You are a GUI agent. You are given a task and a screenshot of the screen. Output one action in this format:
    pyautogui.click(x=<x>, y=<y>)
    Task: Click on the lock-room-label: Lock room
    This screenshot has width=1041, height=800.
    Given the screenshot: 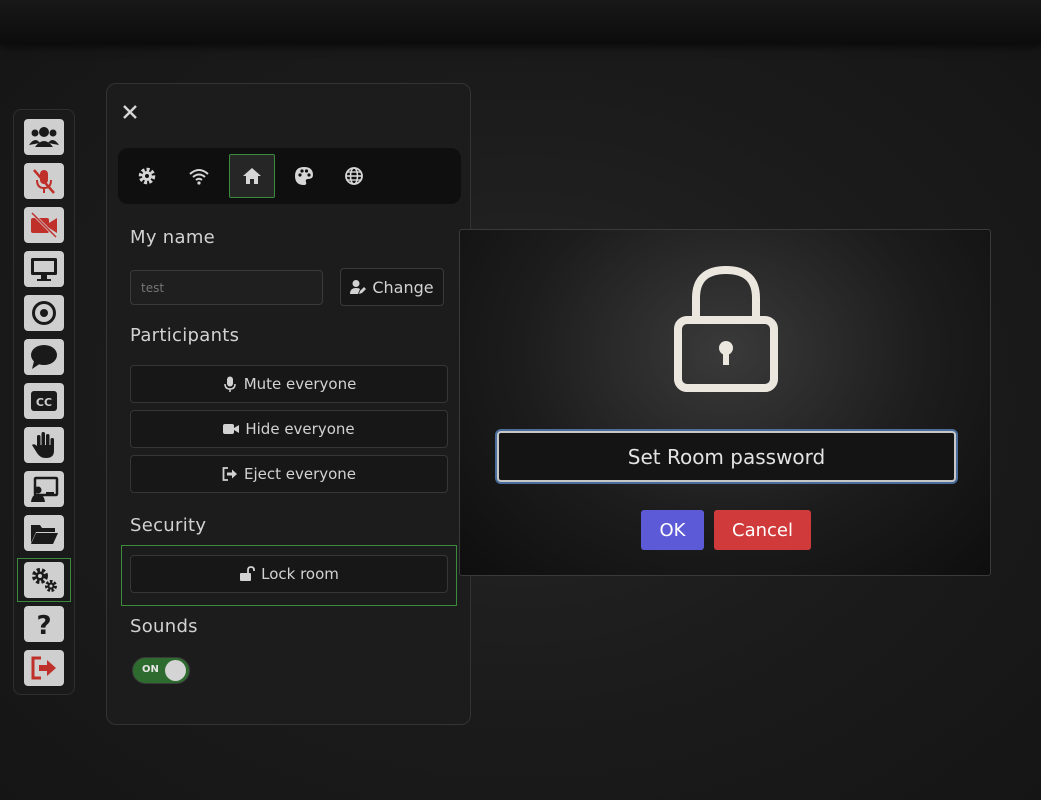 What is the action you would take?
    pyautogui.click(x=300, y=574)
    